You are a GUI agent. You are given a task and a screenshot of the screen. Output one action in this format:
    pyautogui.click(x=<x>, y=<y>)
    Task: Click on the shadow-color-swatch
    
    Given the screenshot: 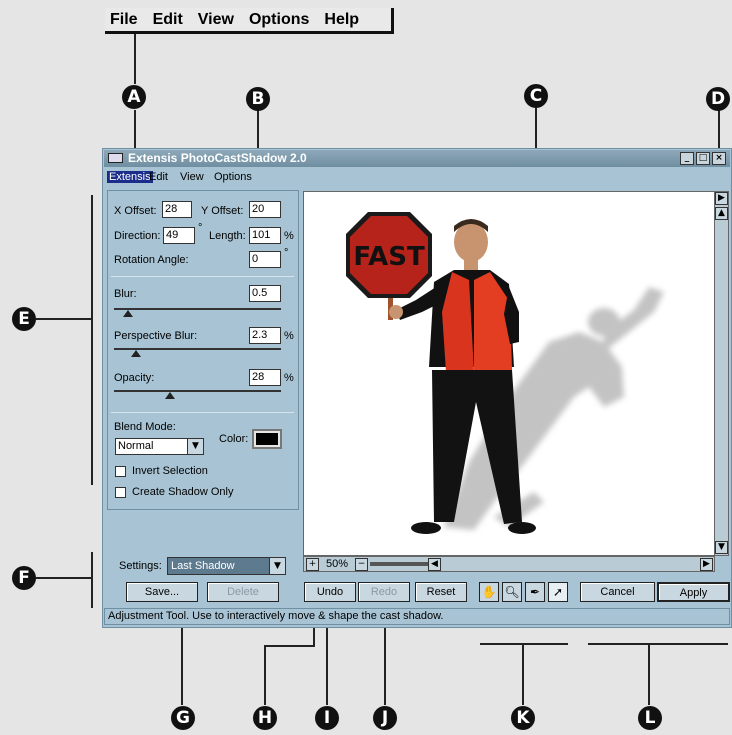 What is the action you would take?
    pyautogui.click(x=267, y=439)
    